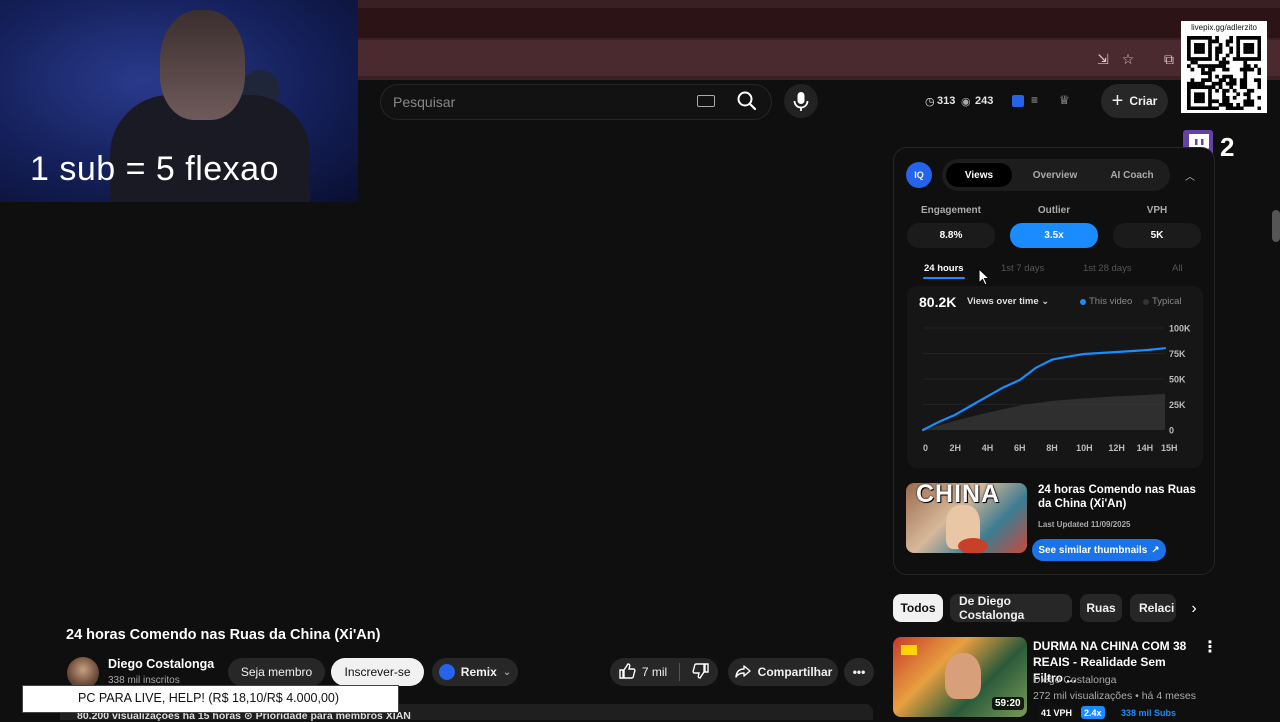 The image size is (1280, 722). What do you see at coordinates (1083, 301) in the screenshot?
I see `legend-dot-icon` at bounding box center [1083, 301].